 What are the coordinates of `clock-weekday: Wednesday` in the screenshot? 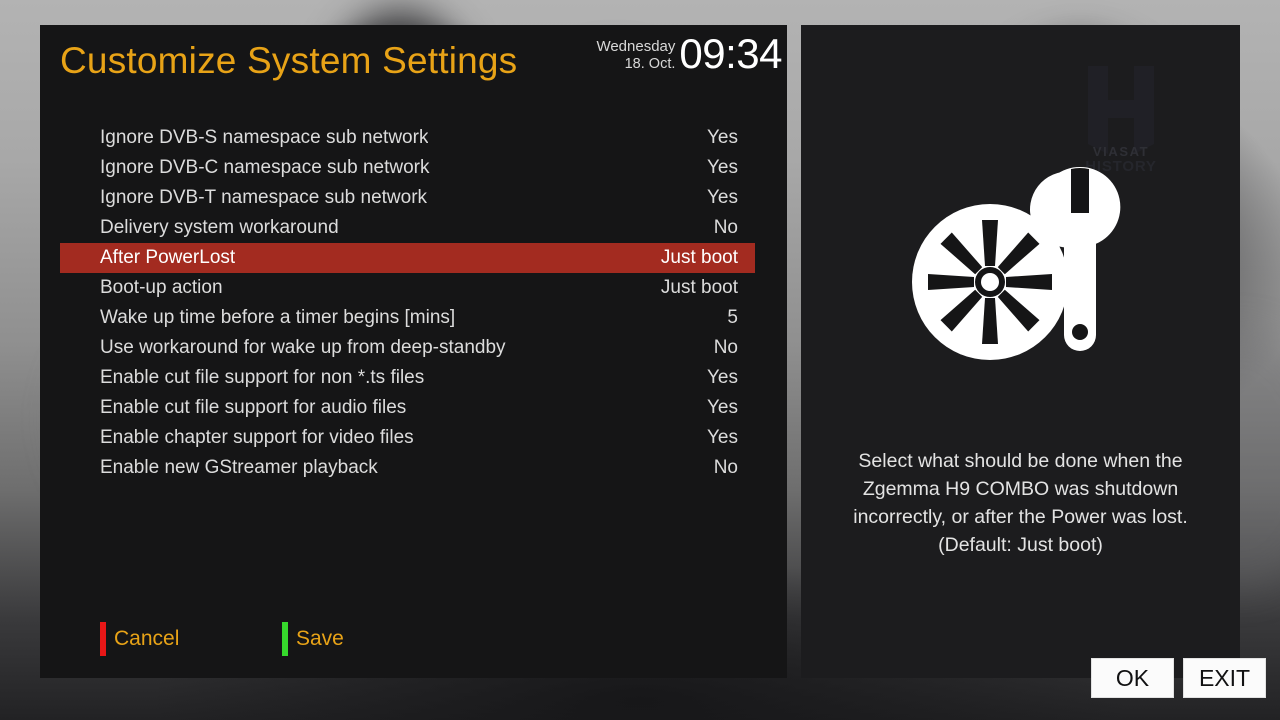 It's located at (636, 46).